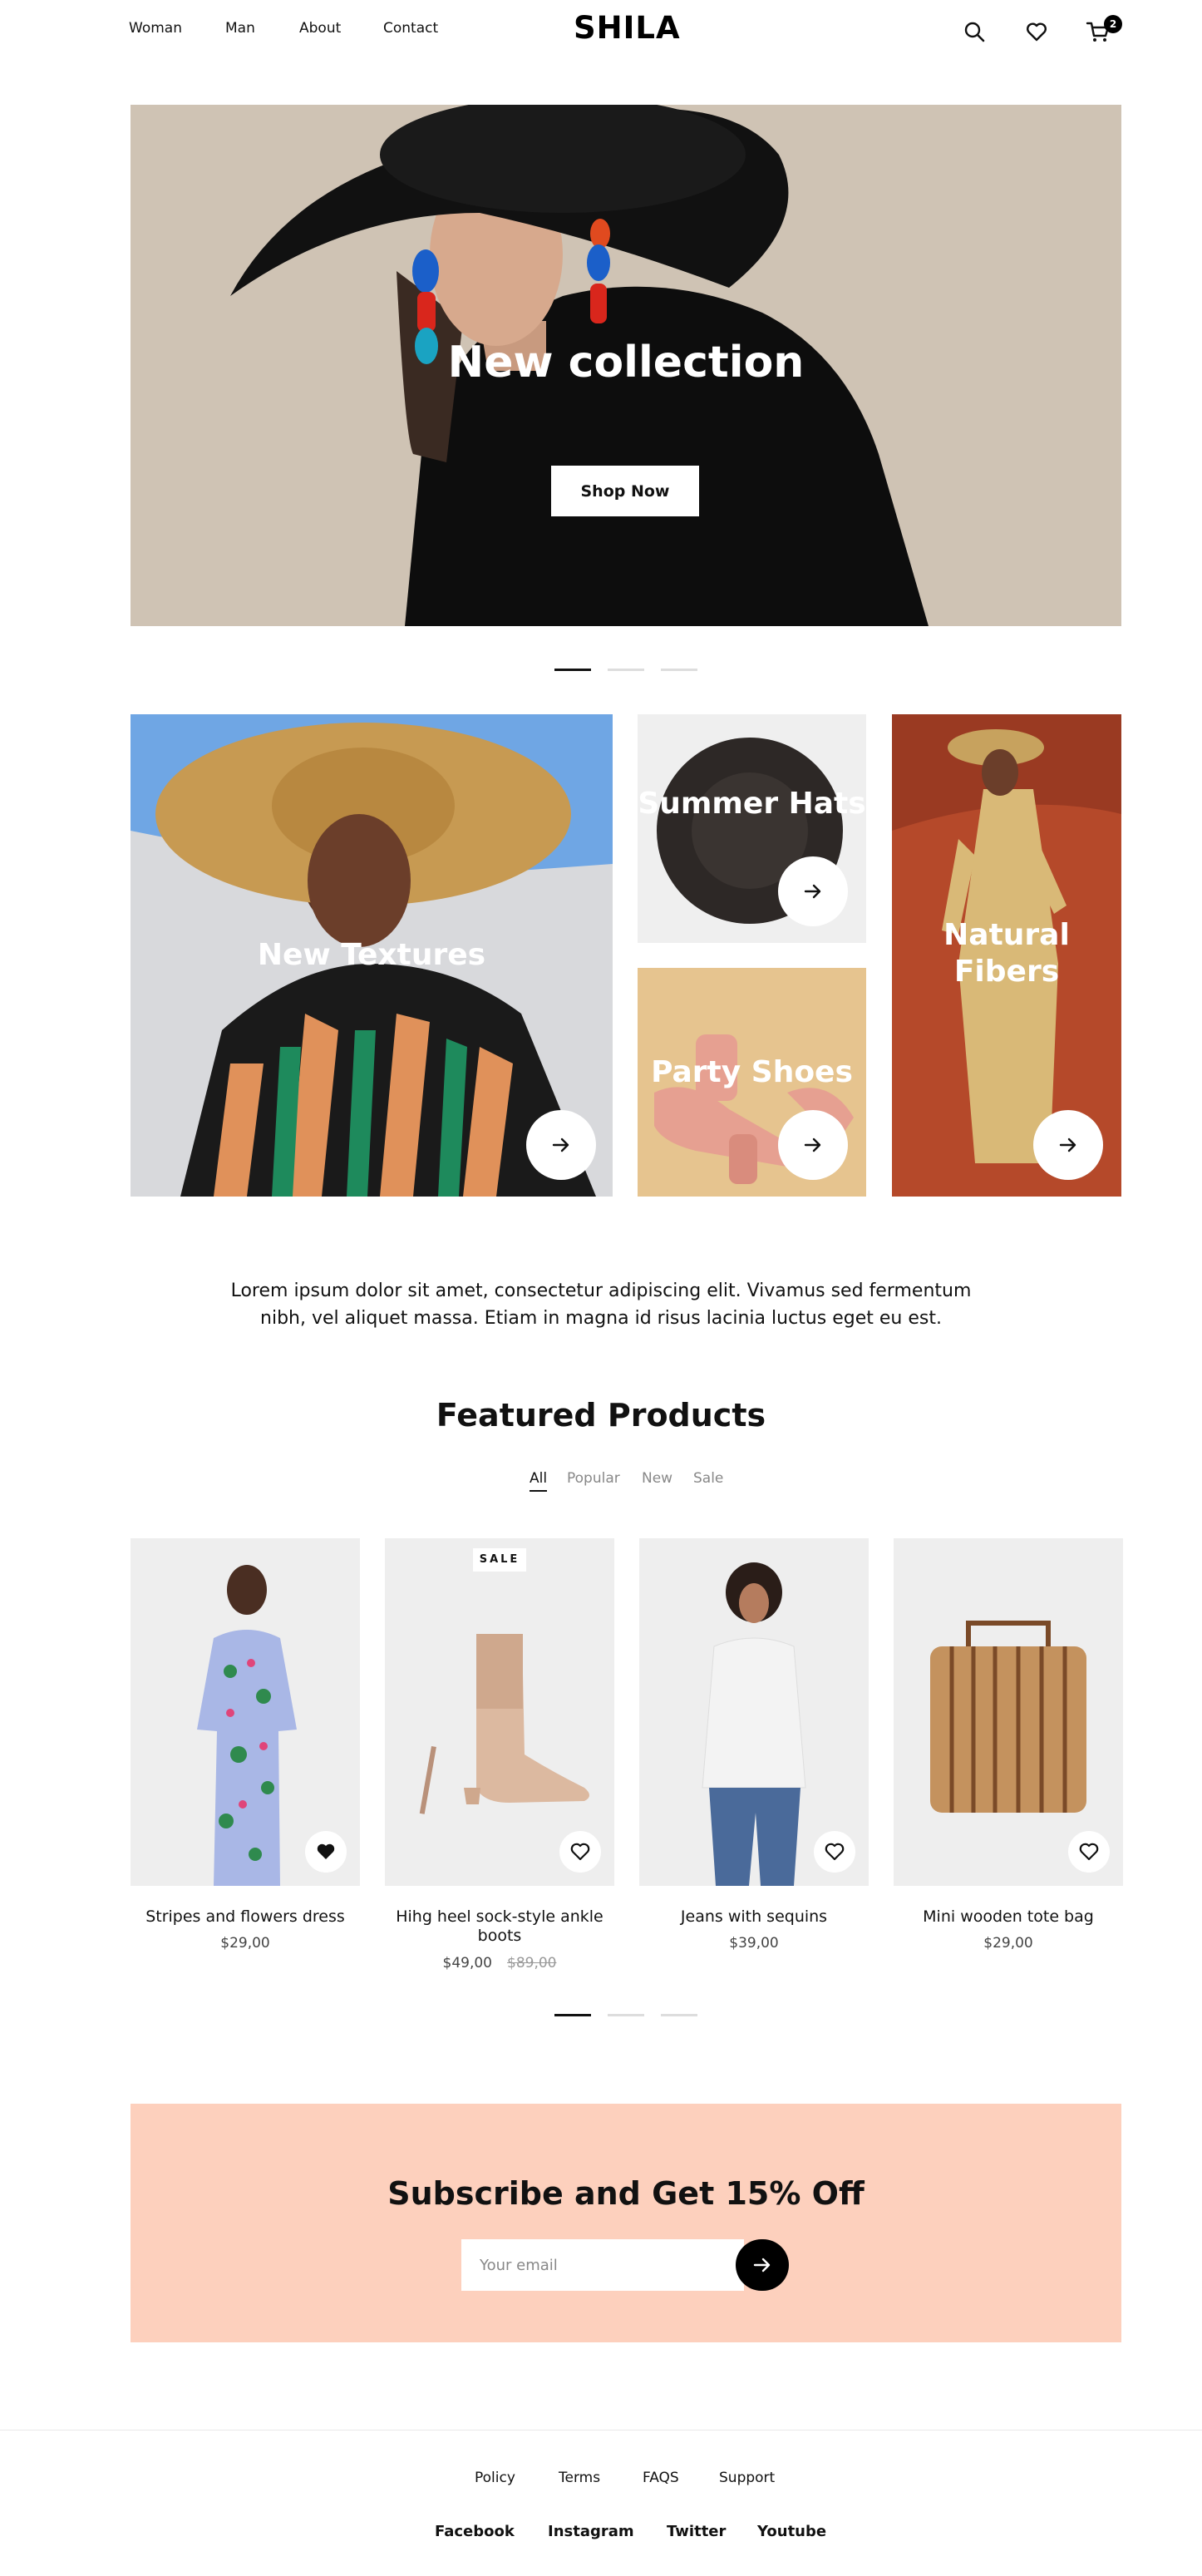 This screenshot has width=1202, height=2576. What do you see at coordinates (601, 1415) in the screenshot?
I see `featured-products-title: Featured Products` at bounding box center [601, 1415].